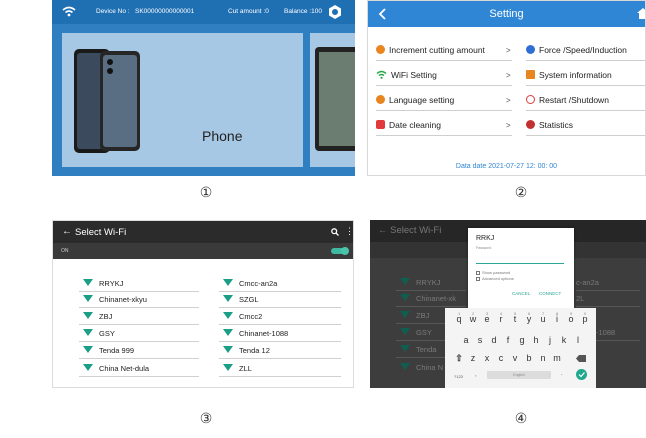  I want to click on key-a: a, so click(466, 340).